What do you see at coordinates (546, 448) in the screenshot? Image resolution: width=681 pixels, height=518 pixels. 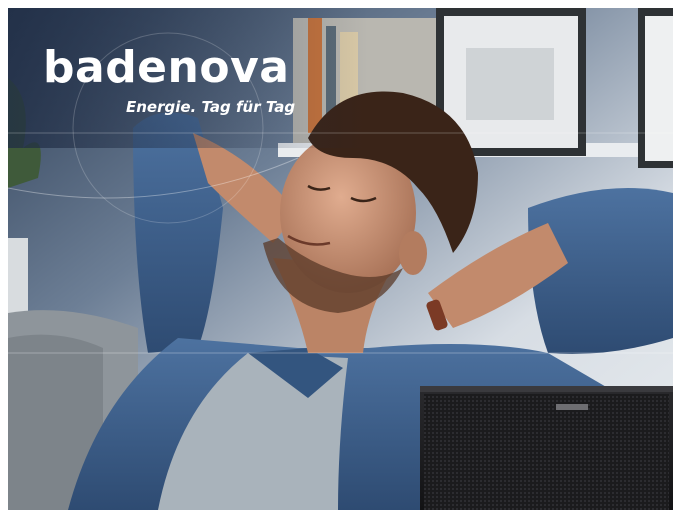 I see `heat-pump-unit` at bounding box center [546, 448].